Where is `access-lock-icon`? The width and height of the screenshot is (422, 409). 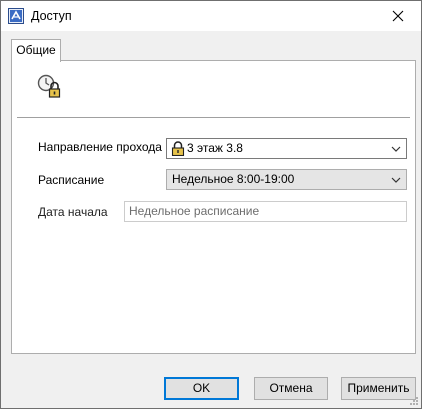 access-lock-icon is located at coordinates (49, 86).